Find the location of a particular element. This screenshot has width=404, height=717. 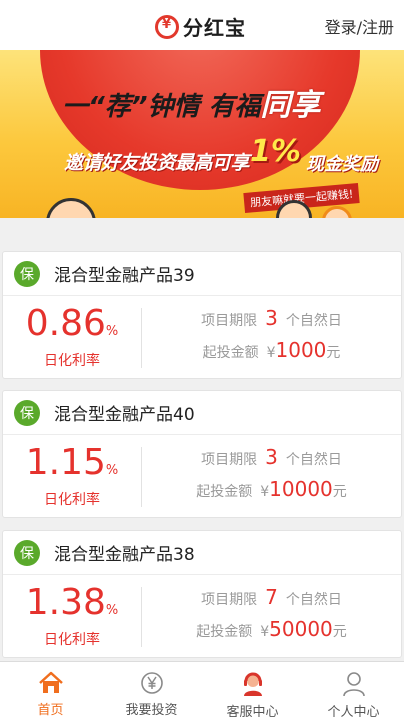

app-header: 分红宝 登录/注册 is located at coordinates (202, 25).